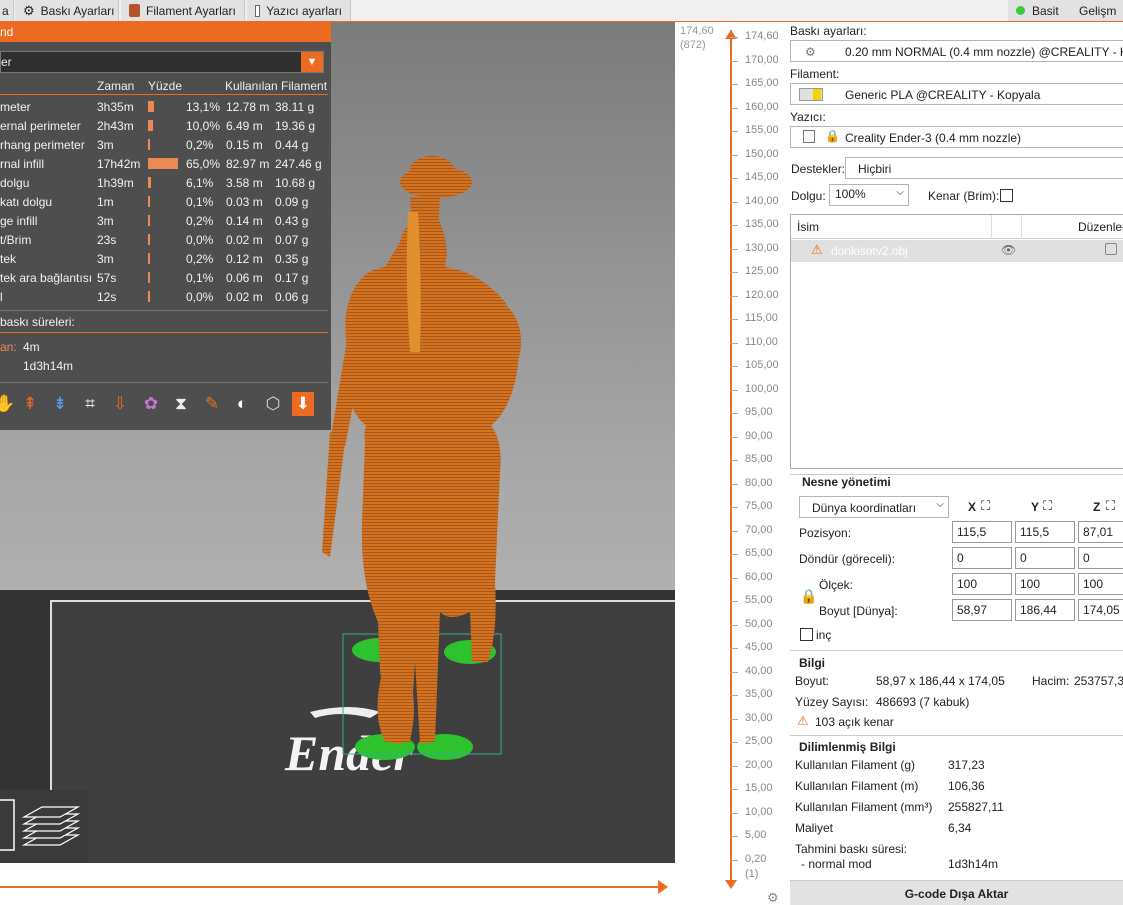 The height and width of the screenshot is (905, 1123). Describe the element at coordinates (1037, 10) in the screenshot. I see `mode-basic-button: Basit` at that location.